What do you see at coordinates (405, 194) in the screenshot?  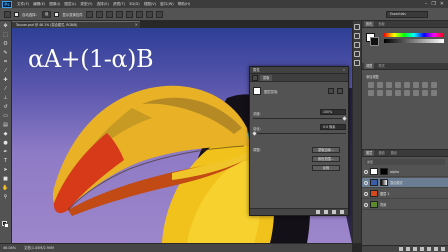 I see `layer-row: 图层 1` at bounding box center [405, 194].